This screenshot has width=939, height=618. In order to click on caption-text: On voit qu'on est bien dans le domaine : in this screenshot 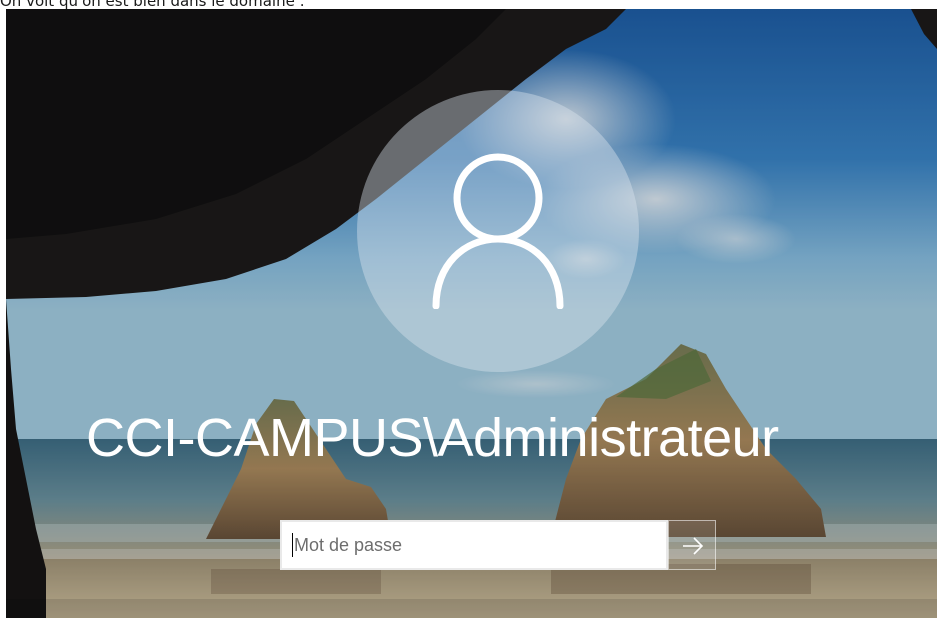, I will do `click(152, 5)`.